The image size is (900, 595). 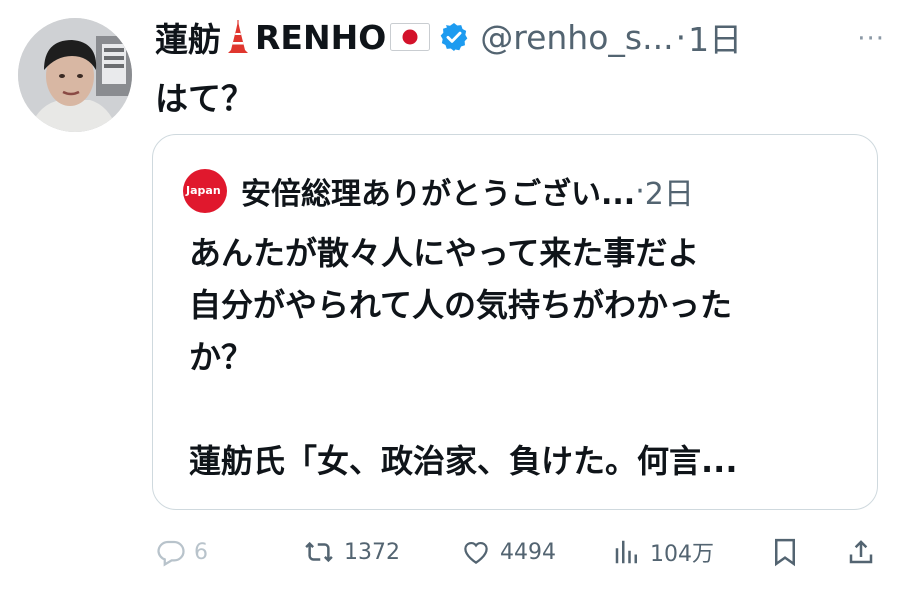 I want to click on tokyo-tower-emoji, so click(x=238, y=37).